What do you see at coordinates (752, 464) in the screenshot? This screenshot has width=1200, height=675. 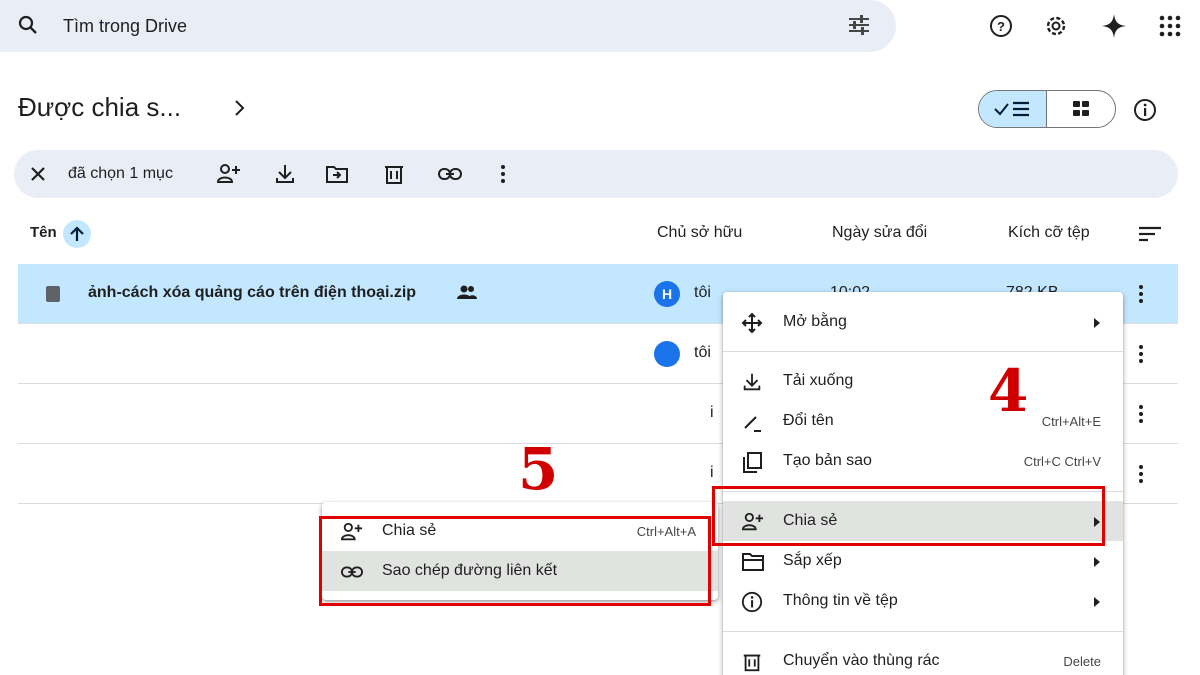 I see `copy-icon` at bounding box center [752, 464].